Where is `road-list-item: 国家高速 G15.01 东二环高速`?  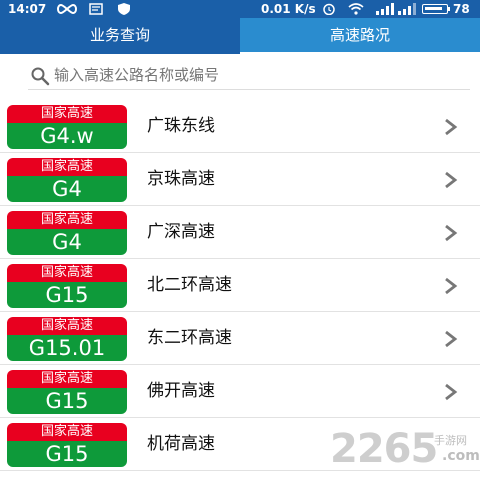 road-list-item: 国家高速 G15.01 东二环高速 is located at coordinates (240, 338).